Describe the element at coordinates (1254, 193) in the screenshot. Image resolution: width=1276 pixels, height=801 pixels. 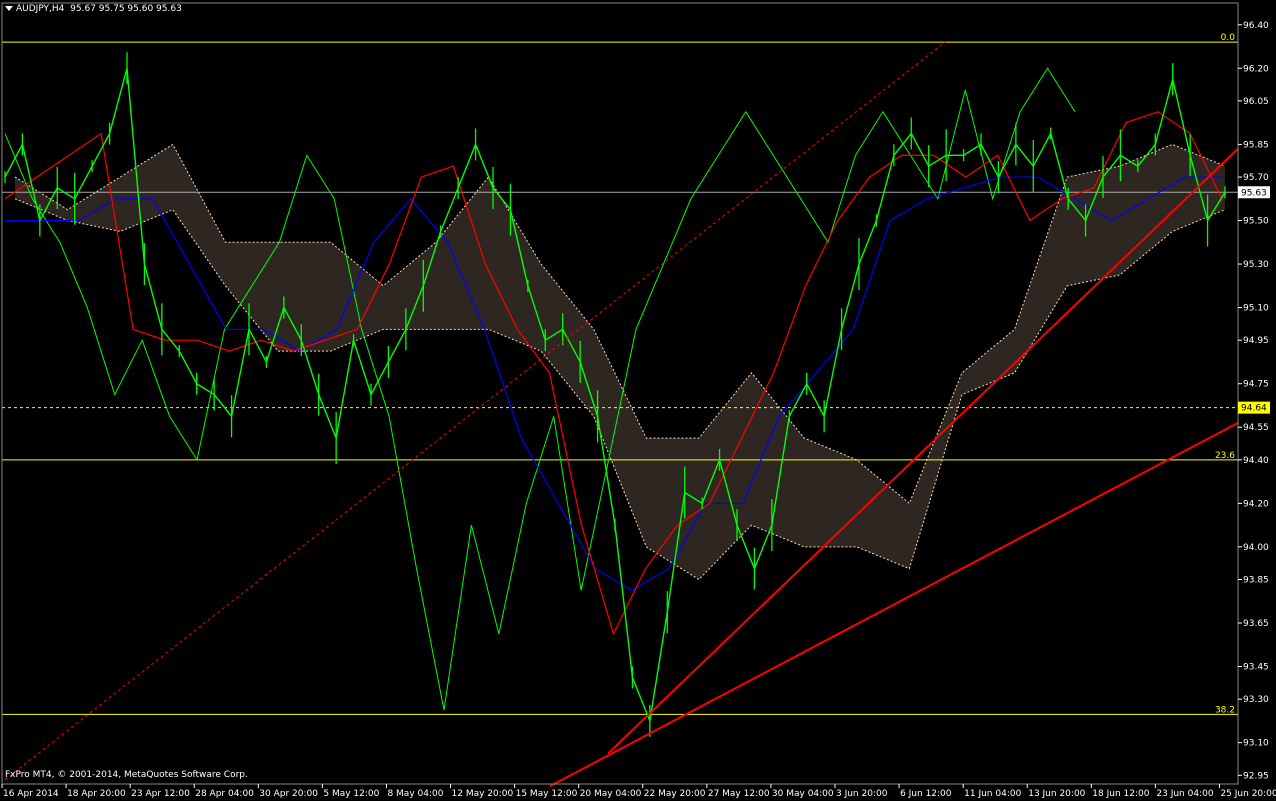
I see `current-price-label: 95.63` at that location.